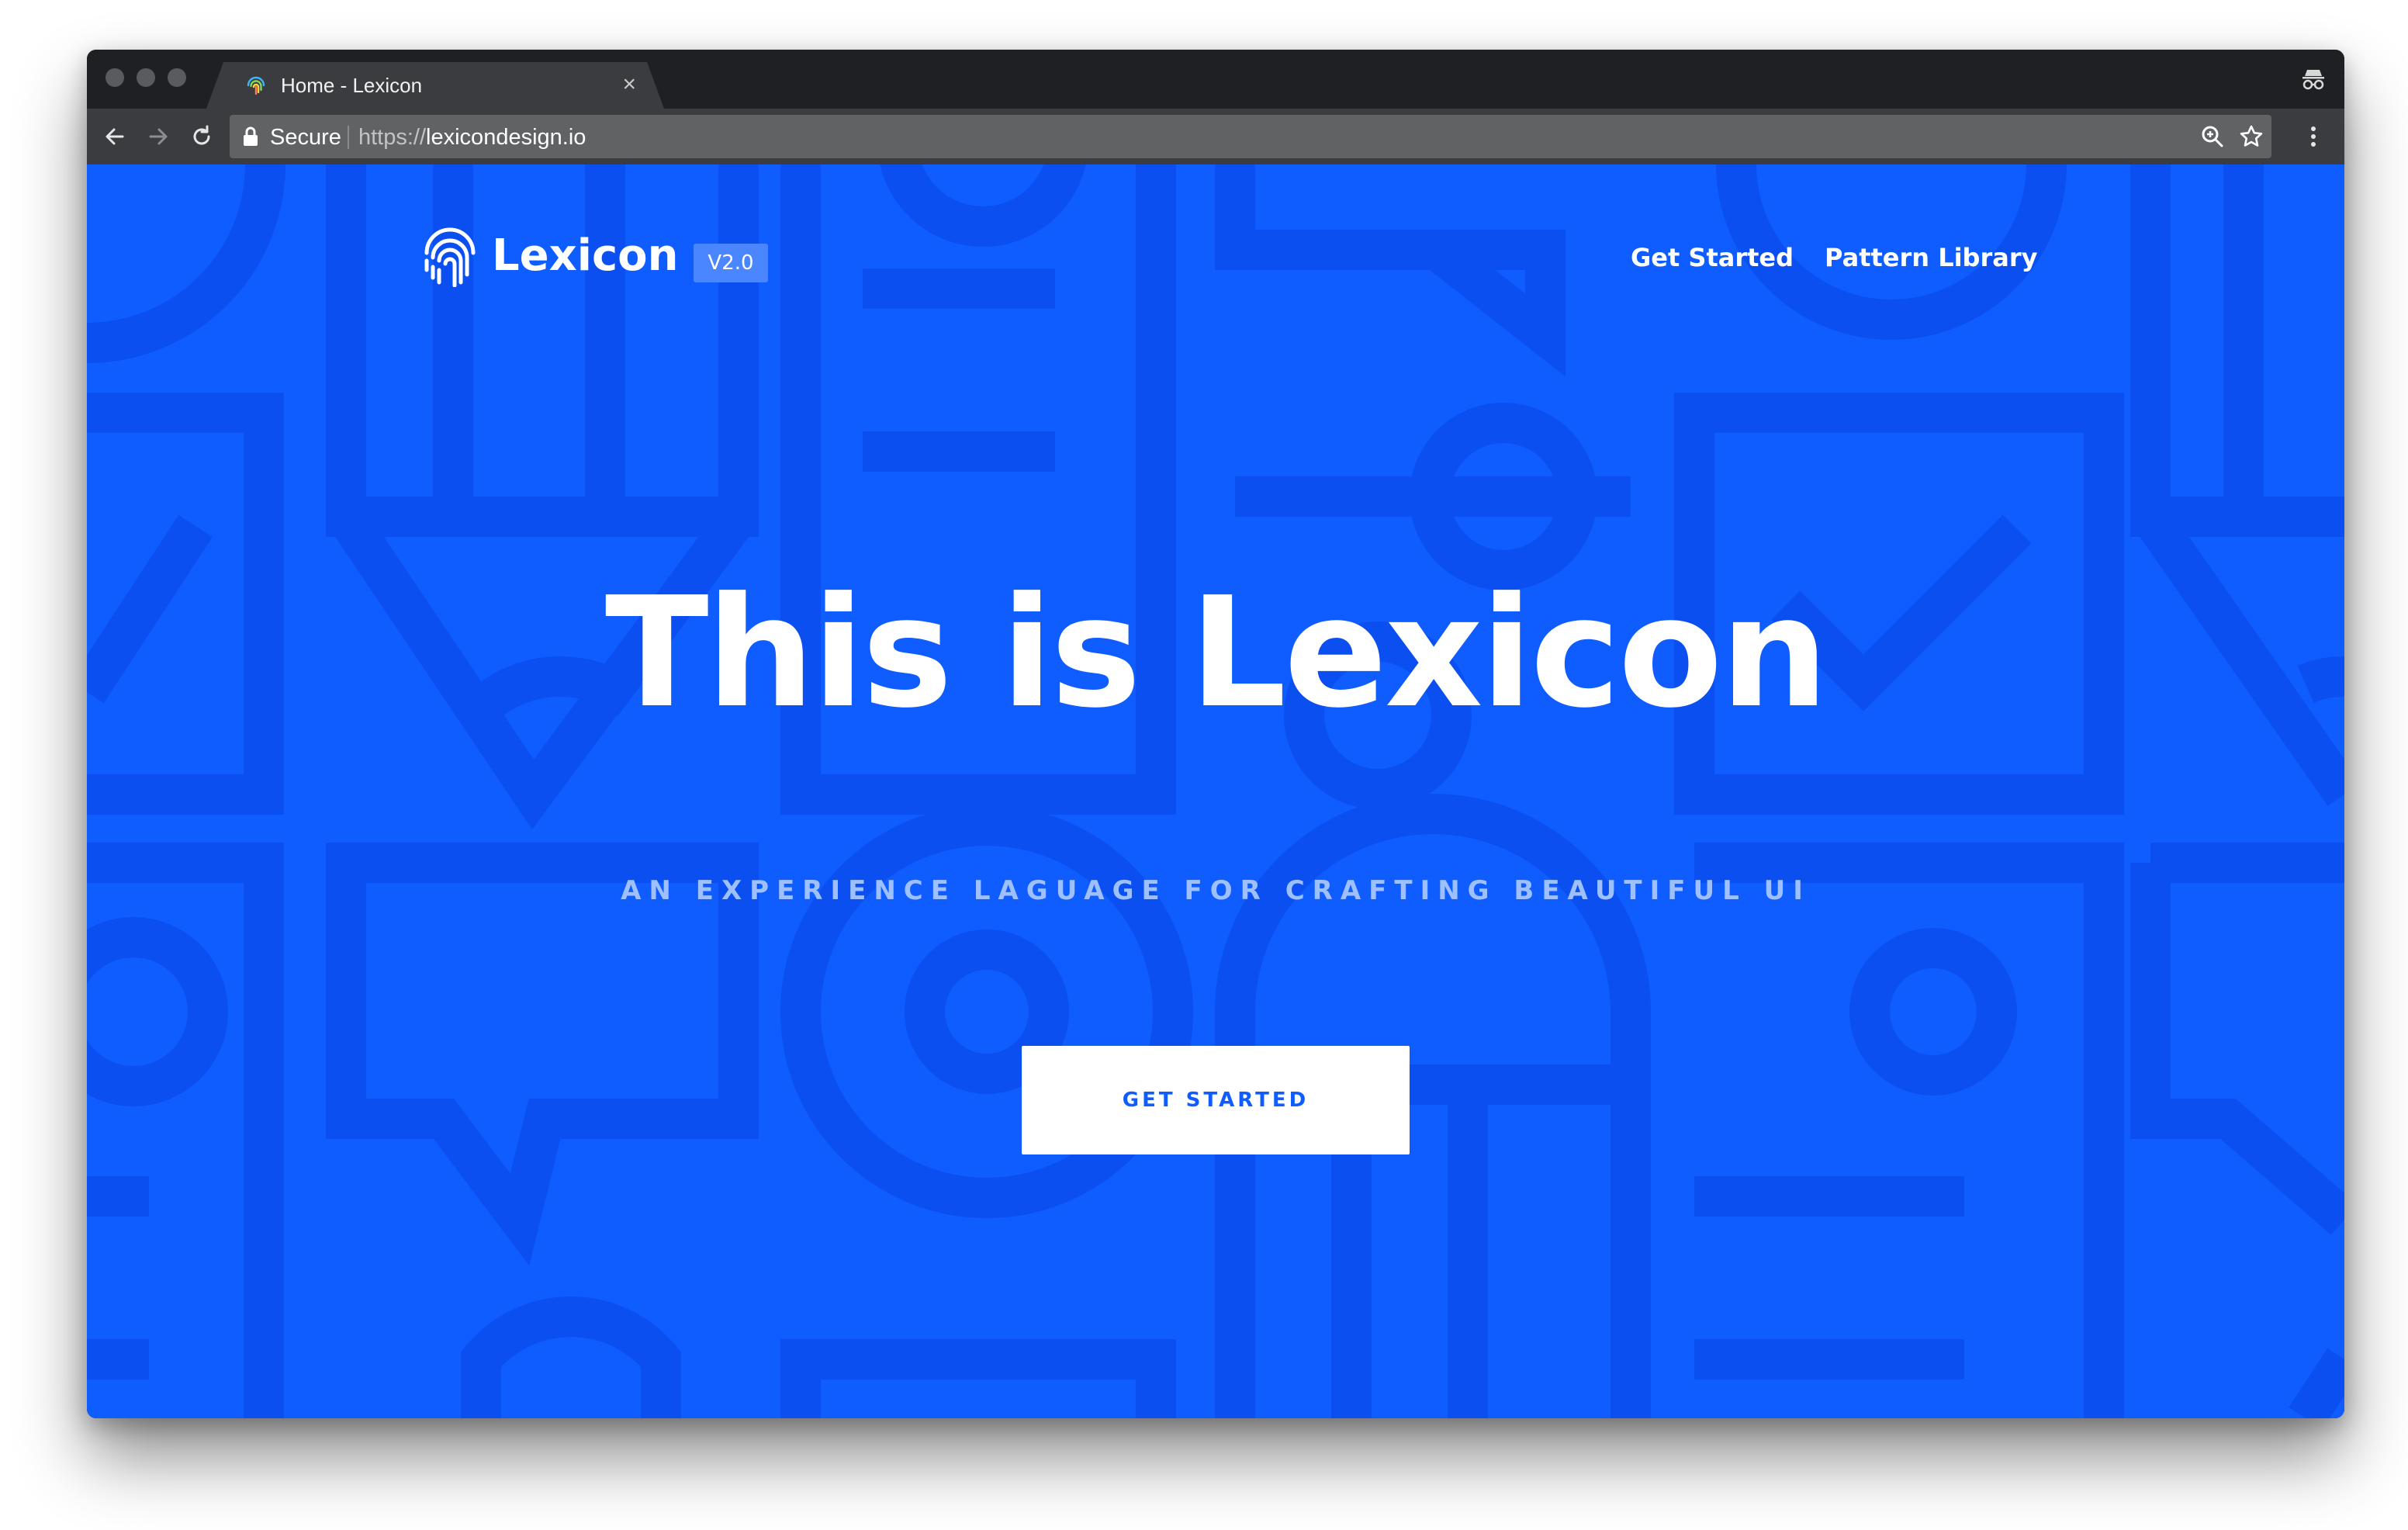 Image resolution: width=2408 pixels, height=1530 pixels. Describe the element at coordinates (305, 137) in the screenshot. I see `secure-label: Secure` at that location.